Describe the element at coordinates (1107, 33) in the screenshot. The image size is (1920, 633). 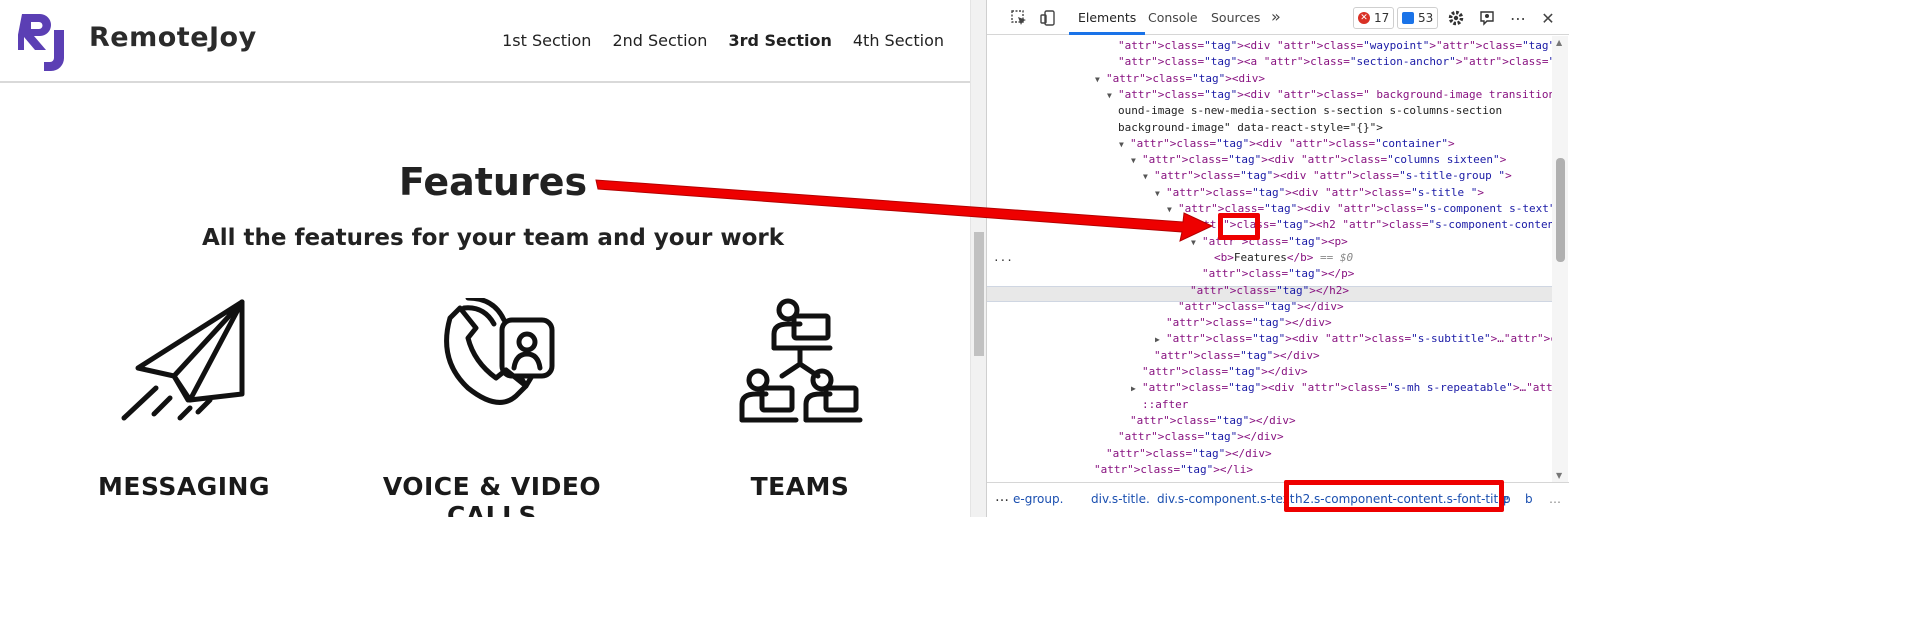
I see `active-tab-indicator` at that location.